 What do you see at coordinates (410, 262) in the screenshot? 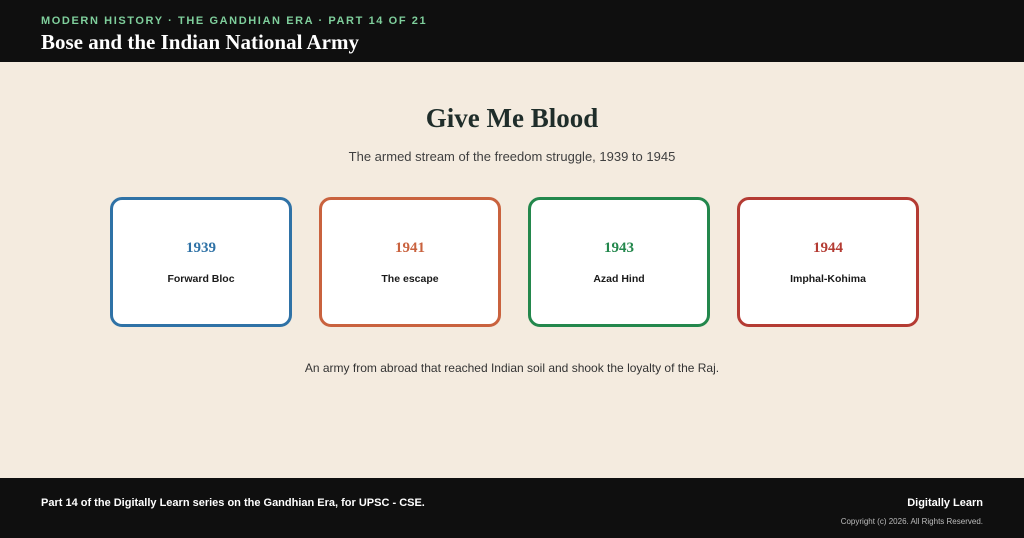
I see `timeline-card-1941: 1941 The escape` at bounding box center [410, 262].